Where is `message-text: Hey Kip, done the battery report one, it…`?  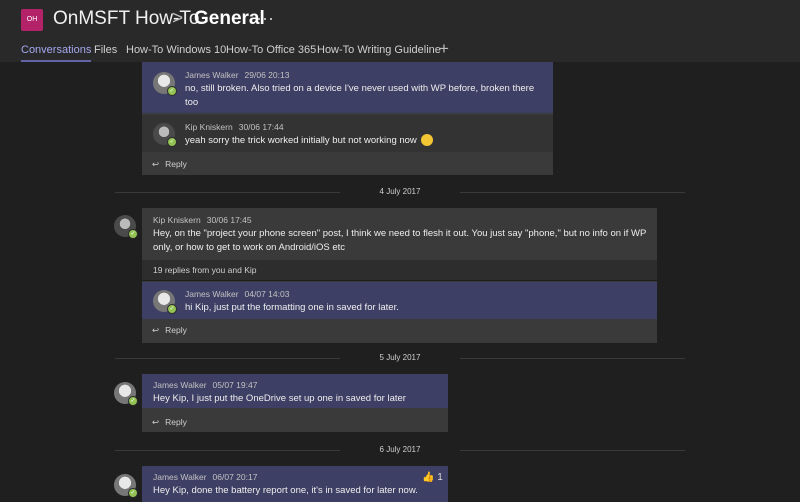
message-text: Hey Kip, done the battery report one, it… is located at coordinates (285, 490).